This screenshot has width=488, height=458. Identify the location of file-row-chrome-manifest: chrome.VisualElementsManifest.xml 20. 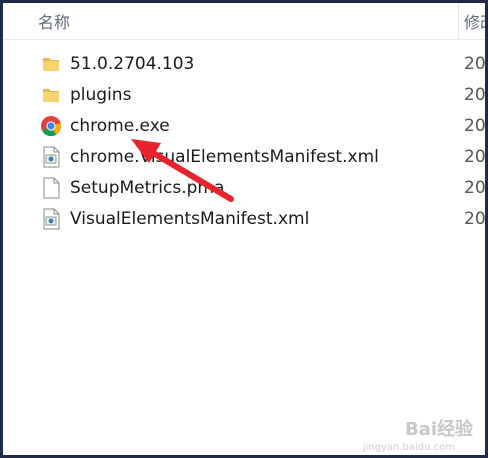
(244, 157).